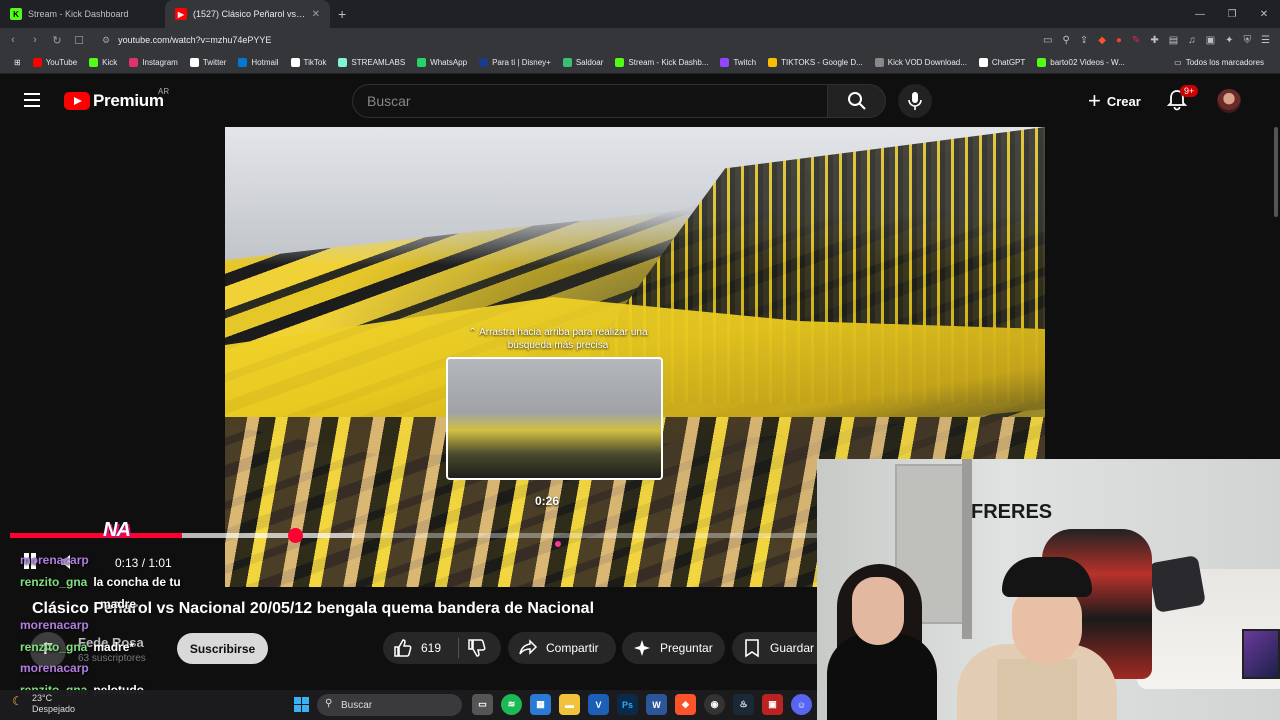  I want to click on create-button: + Crear, so click(1114, 101).